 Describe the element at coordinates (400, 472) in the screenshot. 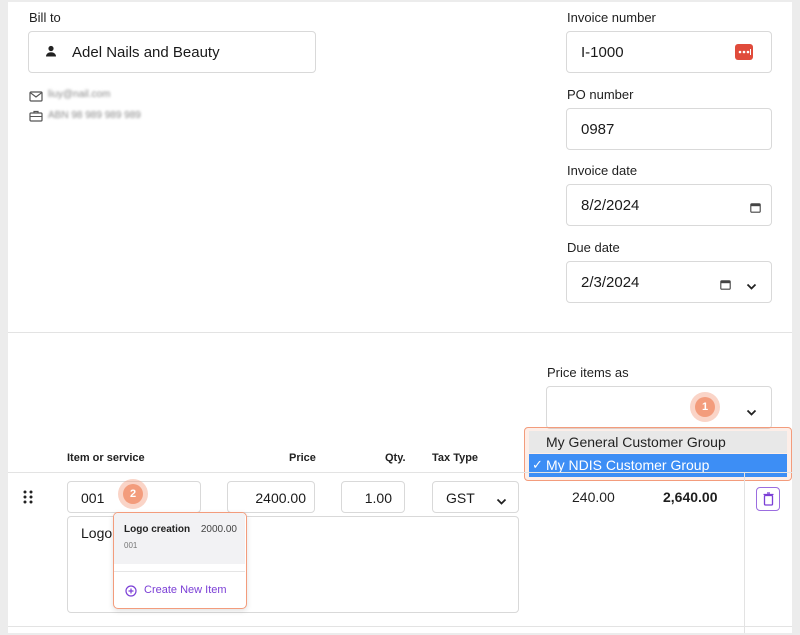

I see `table-header-divider` at that location.